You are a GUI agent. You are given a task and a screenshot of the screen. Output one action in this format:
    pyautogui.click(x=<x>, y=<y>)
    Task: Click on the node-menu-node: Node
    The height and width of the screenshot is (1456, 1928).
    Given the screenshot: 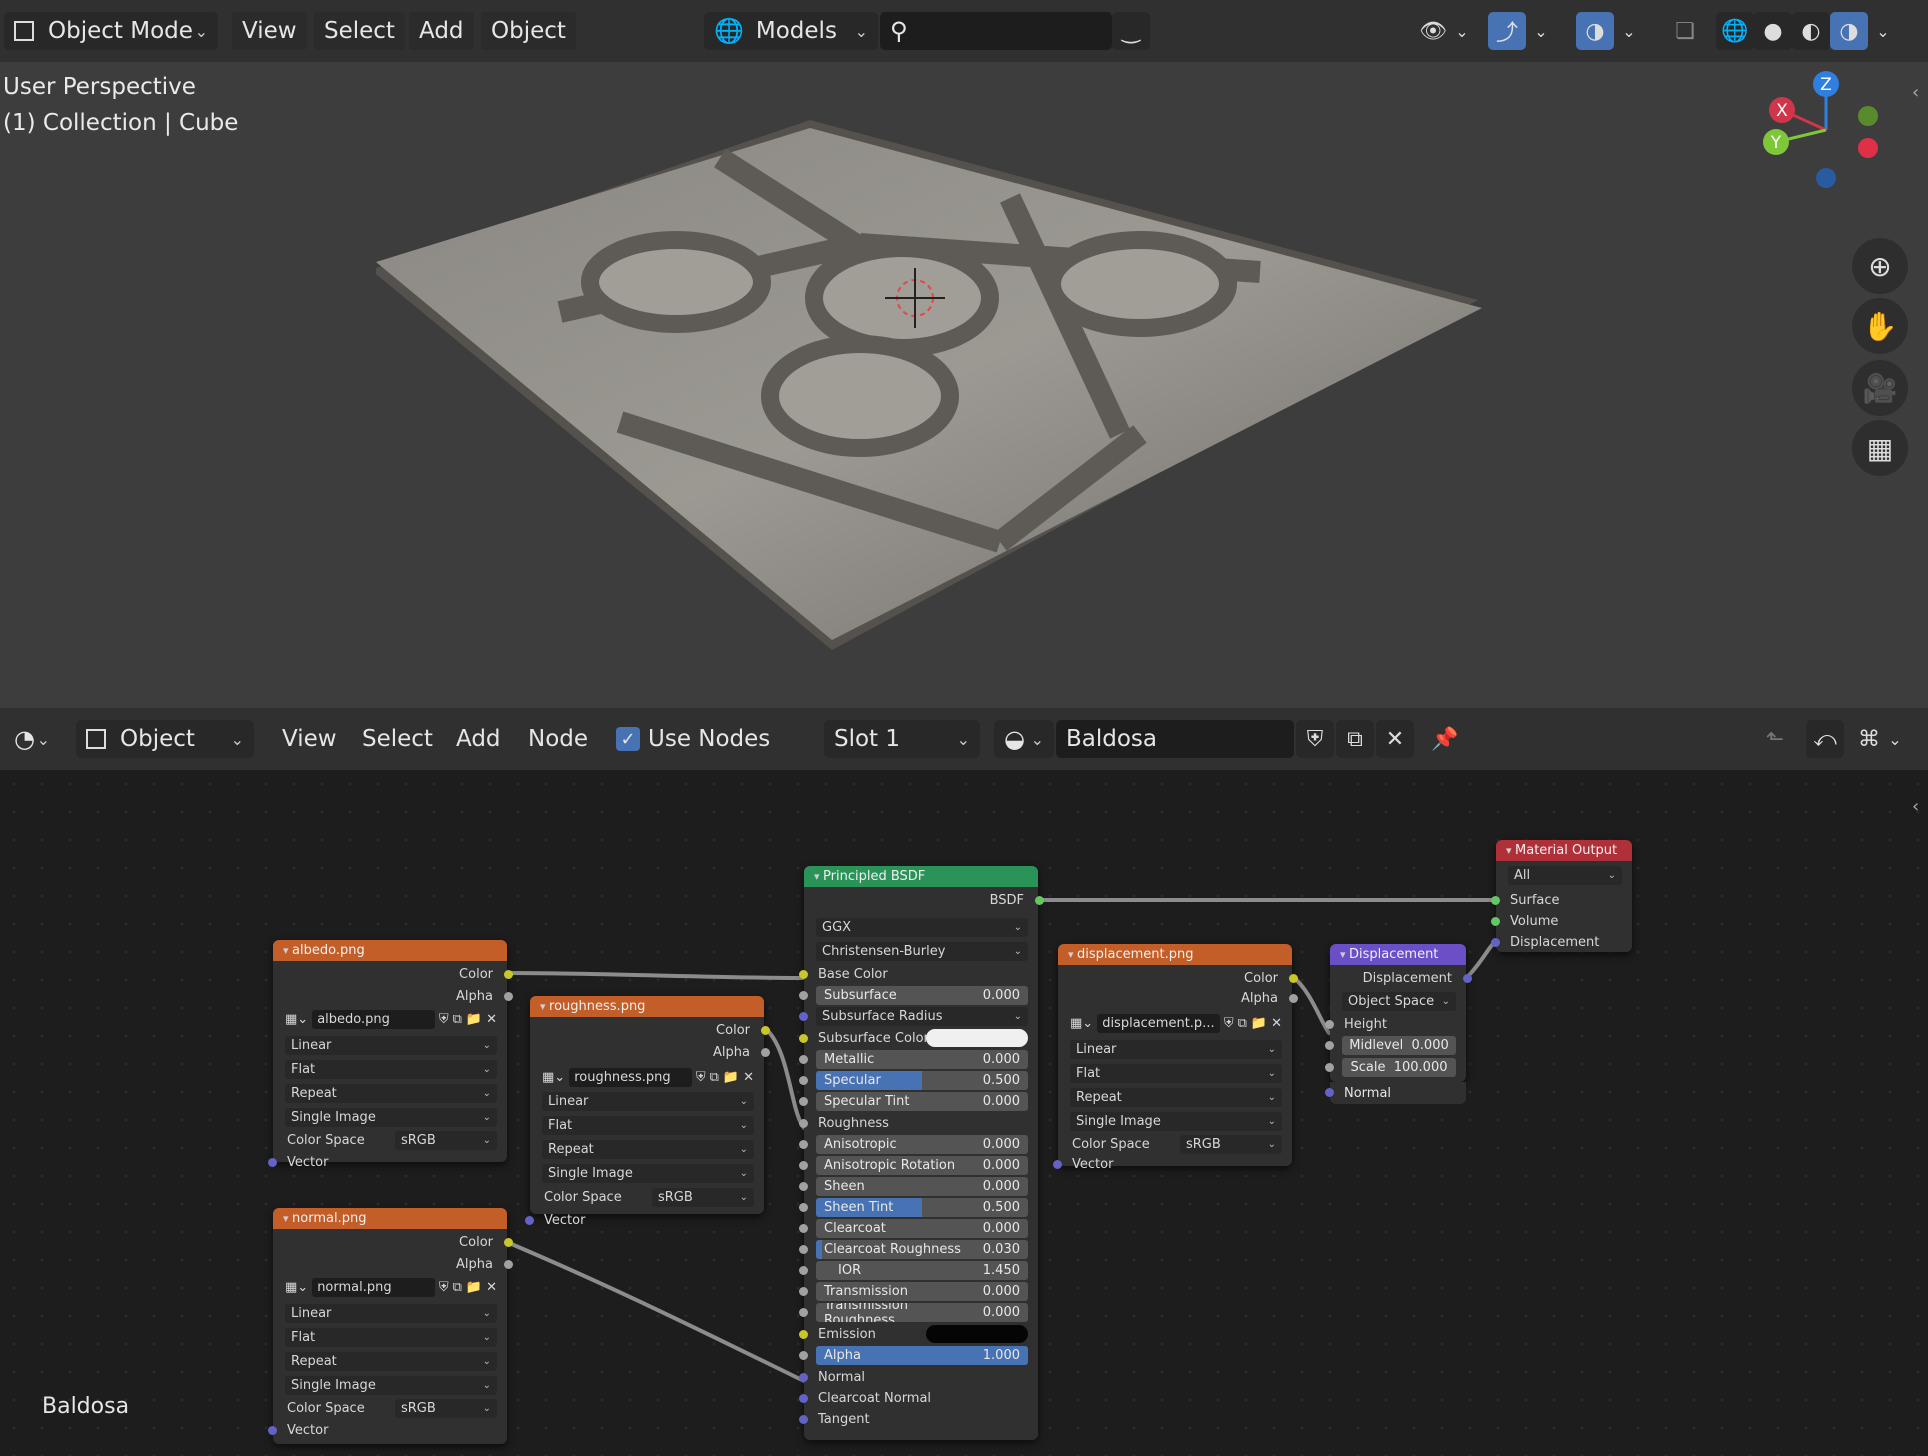 What is the action you would take?
    pyautogui.click(x=558, y=739)
    